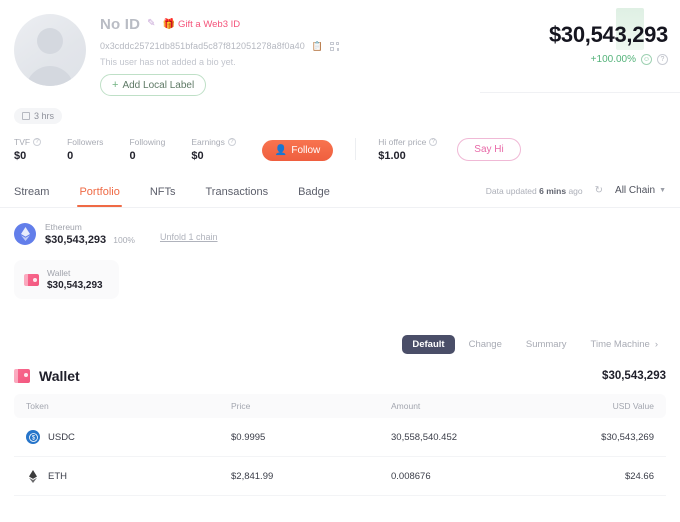 This screenshot has width=680, height=522. What do you see at coordinates (124, 240) in the screenshot?
I see `chain-percent: 100%` at bounding box center [124, 240].